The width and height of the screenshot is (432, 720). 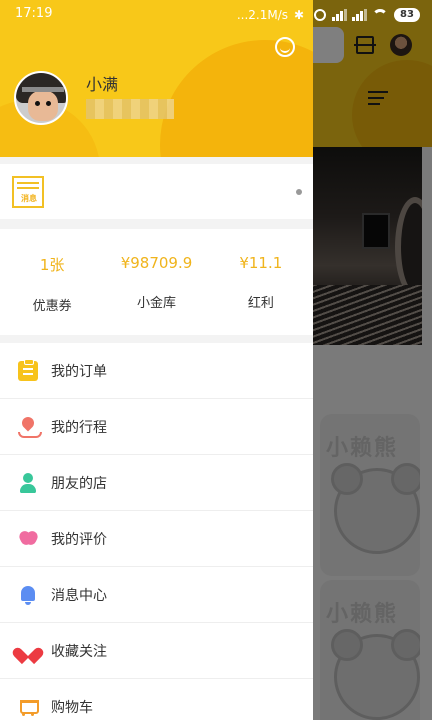 What do you see at coordinates (380, 17) in the screenshot?
I see `wifi-icon` at bounding box center [380, 17].